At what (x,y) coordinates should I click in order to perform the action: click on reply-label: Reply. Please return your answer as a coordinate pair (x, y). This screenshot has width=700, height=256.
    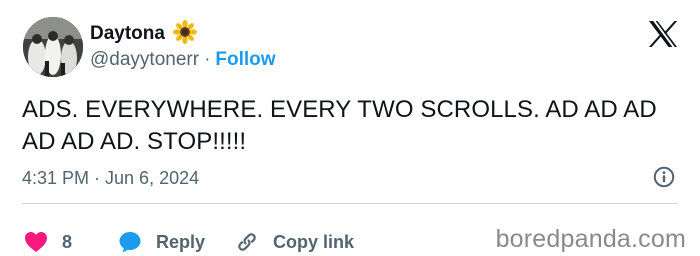
    Looking at the image, I should click on (181, 241).